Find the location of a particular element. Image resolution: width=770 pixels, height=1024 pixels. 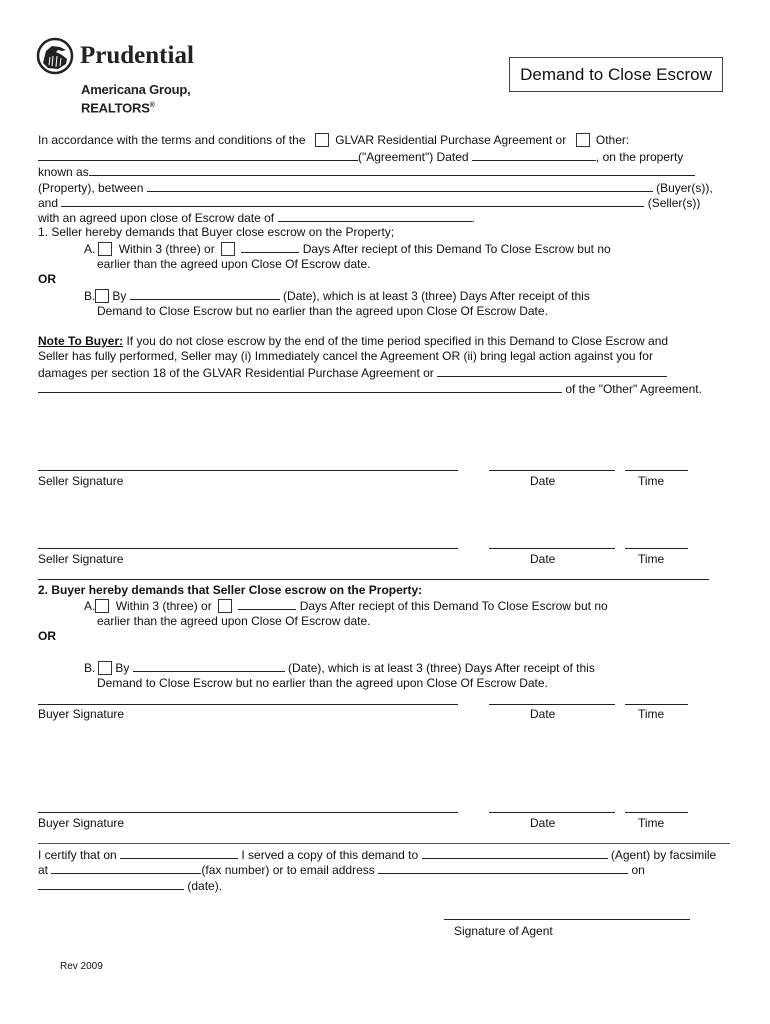

other-agreement-section-field is located at coordinates (552, 371).